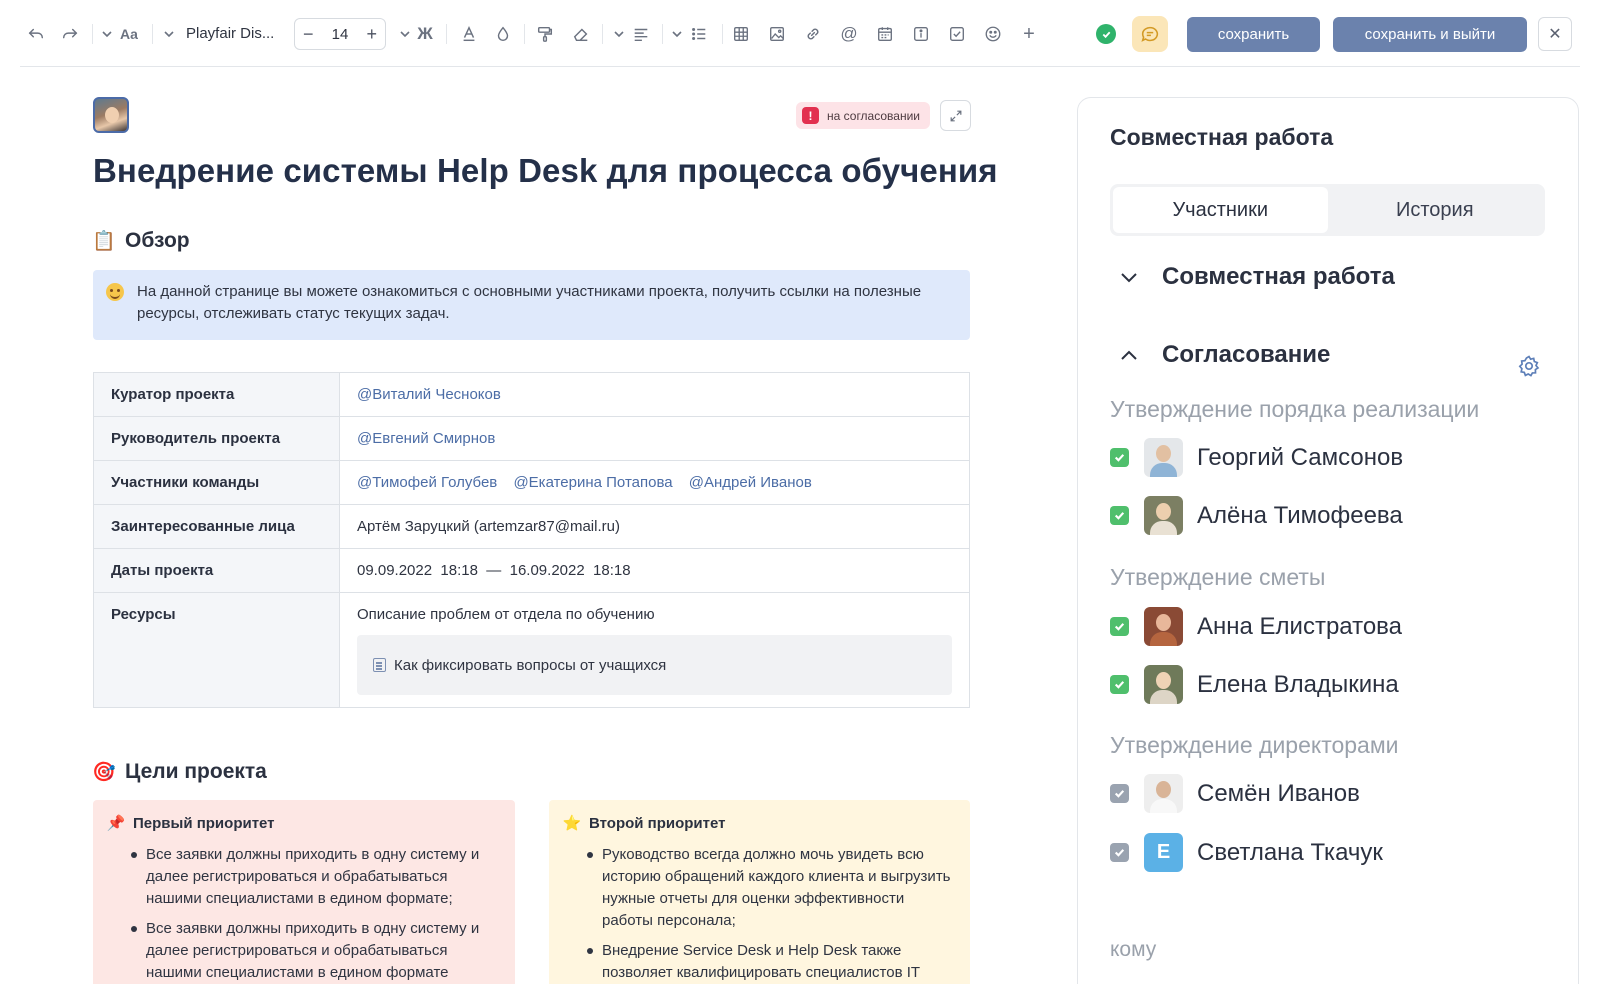 Image resolution: width=1600 pixels, height=984 pixels. Describe the element at coordinates (531, 439) in the screenshot. I see `table-row: Руководитель проекта @Евгений Смирнов` at that location.